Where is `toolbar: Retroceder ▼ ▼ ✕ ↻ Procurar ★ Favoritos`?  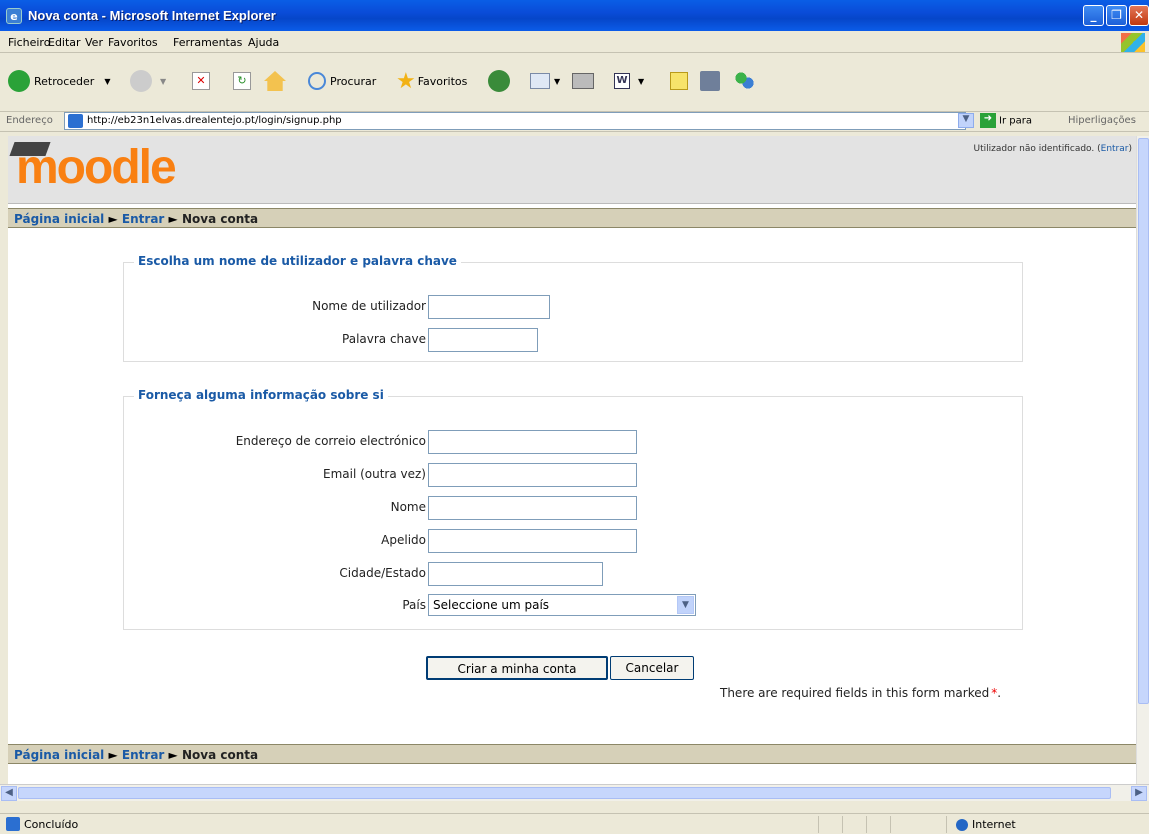 toolbar: Retroceder ▼ ▼ ✕ ↻ Procurar ★ Favoritos is located at coordinates (574, 82).